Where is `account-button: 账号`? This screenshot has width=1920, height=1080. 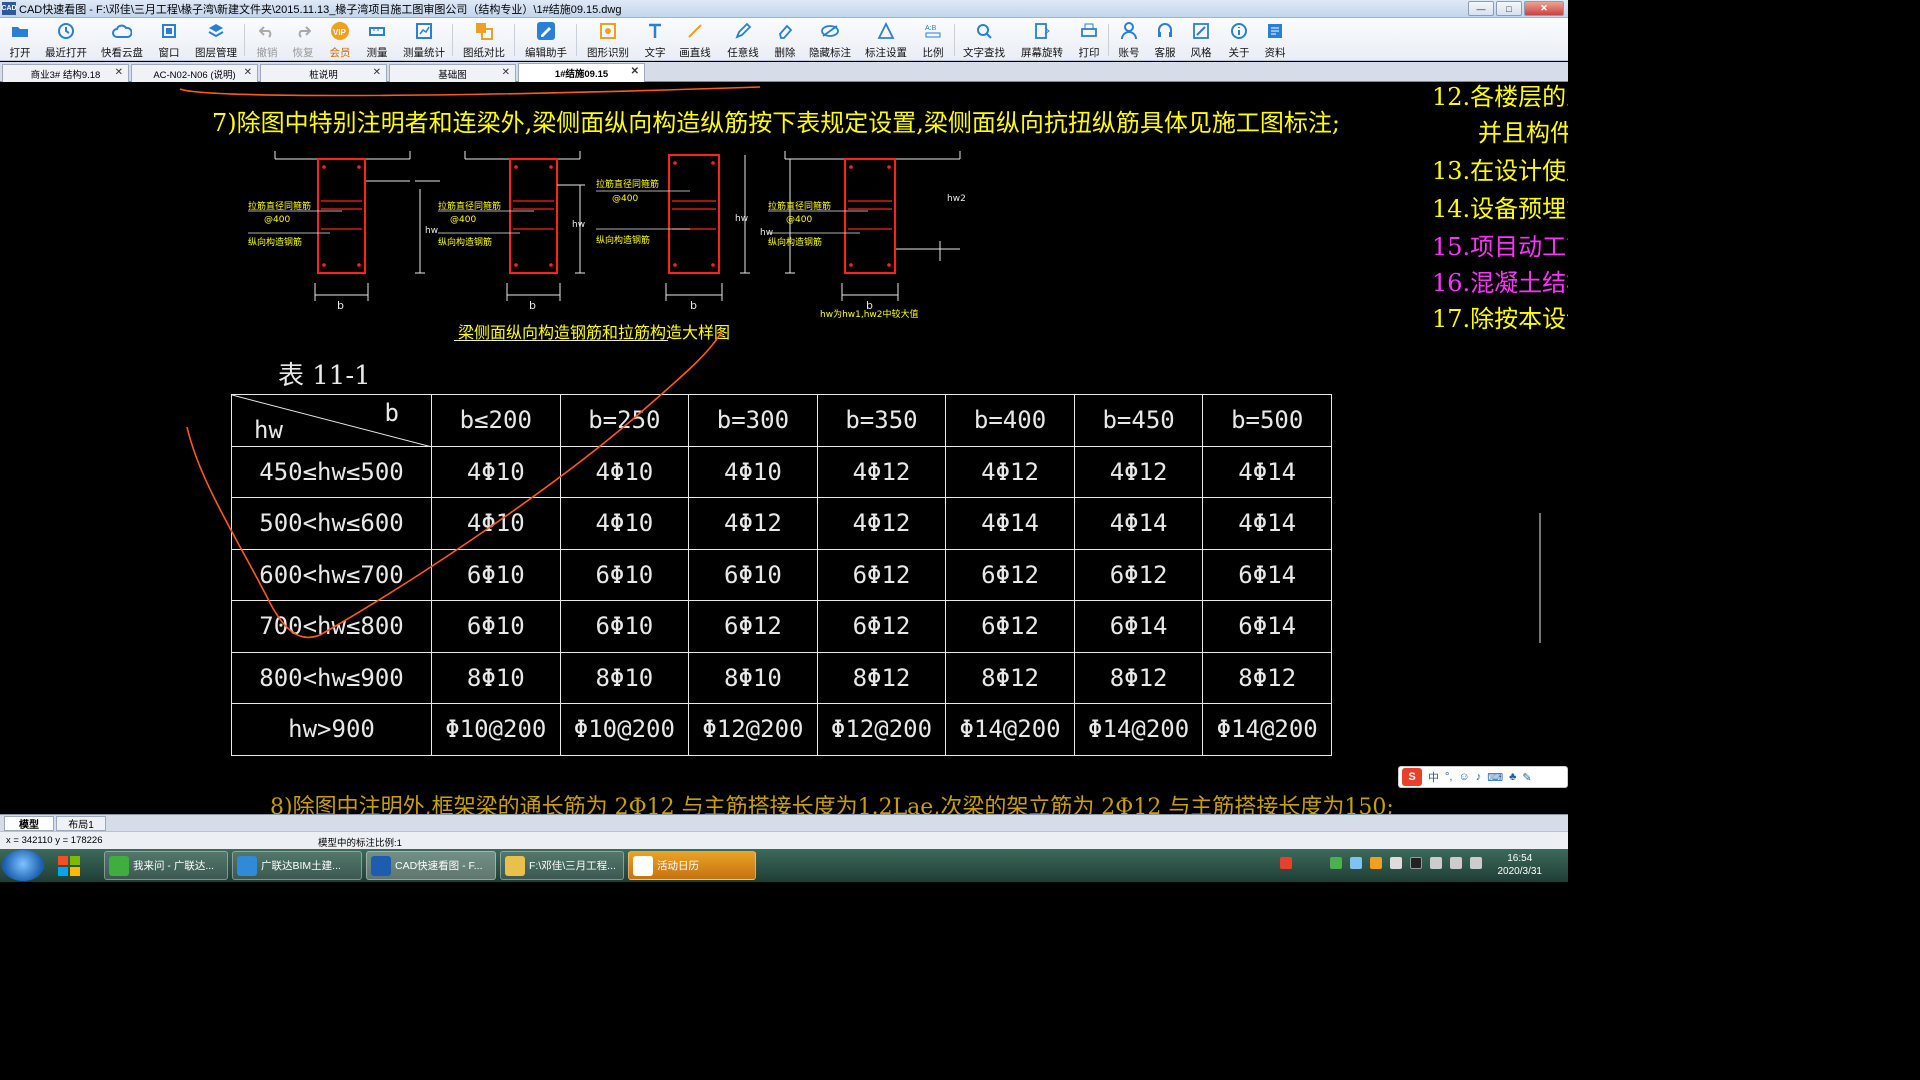
account-button: 账号 is located at coordinates (1129, 40).